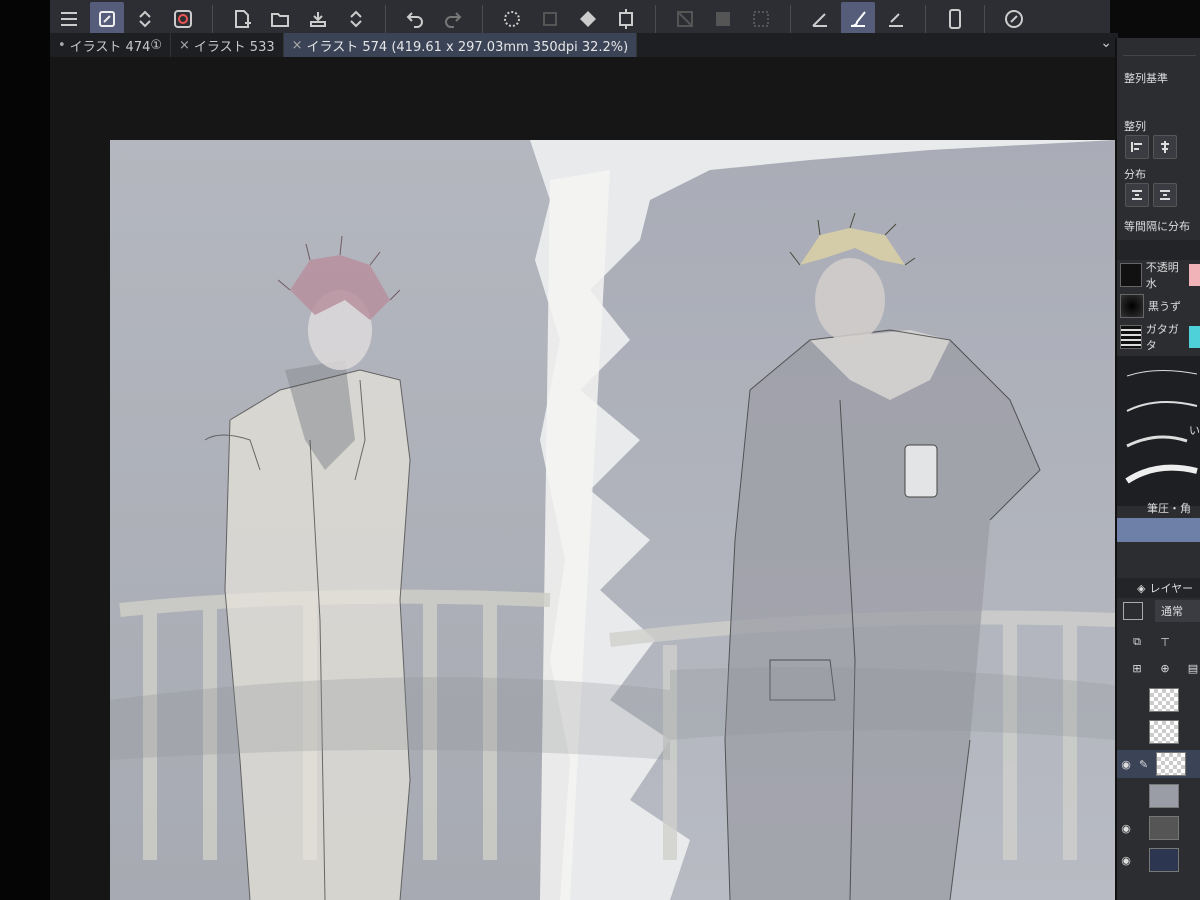 This screenshot has height=900, width=1200. Describe the element at coordinates (1162, 337) in the screenshot. I see `brush-label: ガタガタ` at that location.